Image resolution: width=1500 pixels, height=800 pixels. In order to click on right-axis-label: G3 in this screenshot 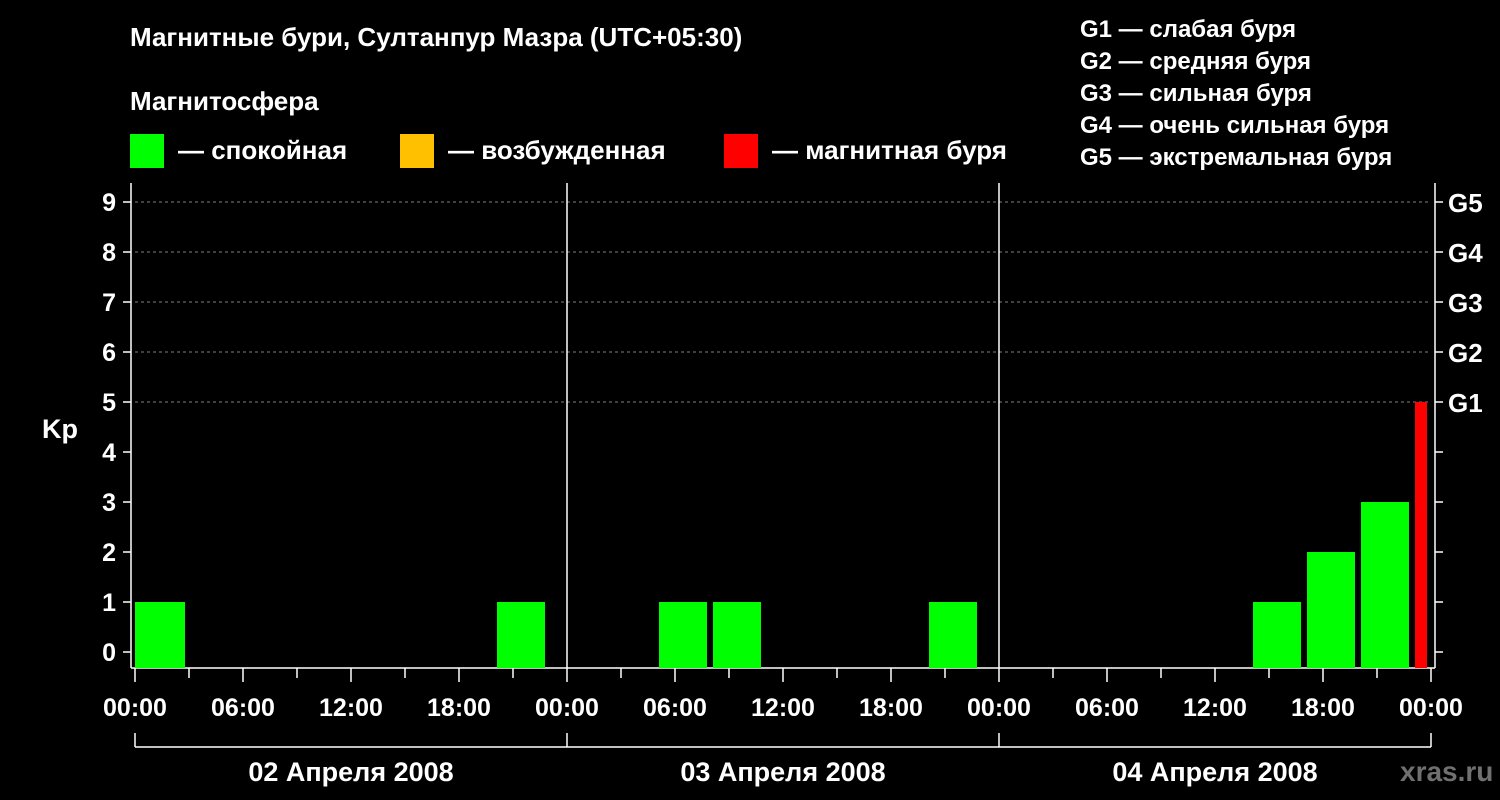, I will do `click(1465, 303)`.